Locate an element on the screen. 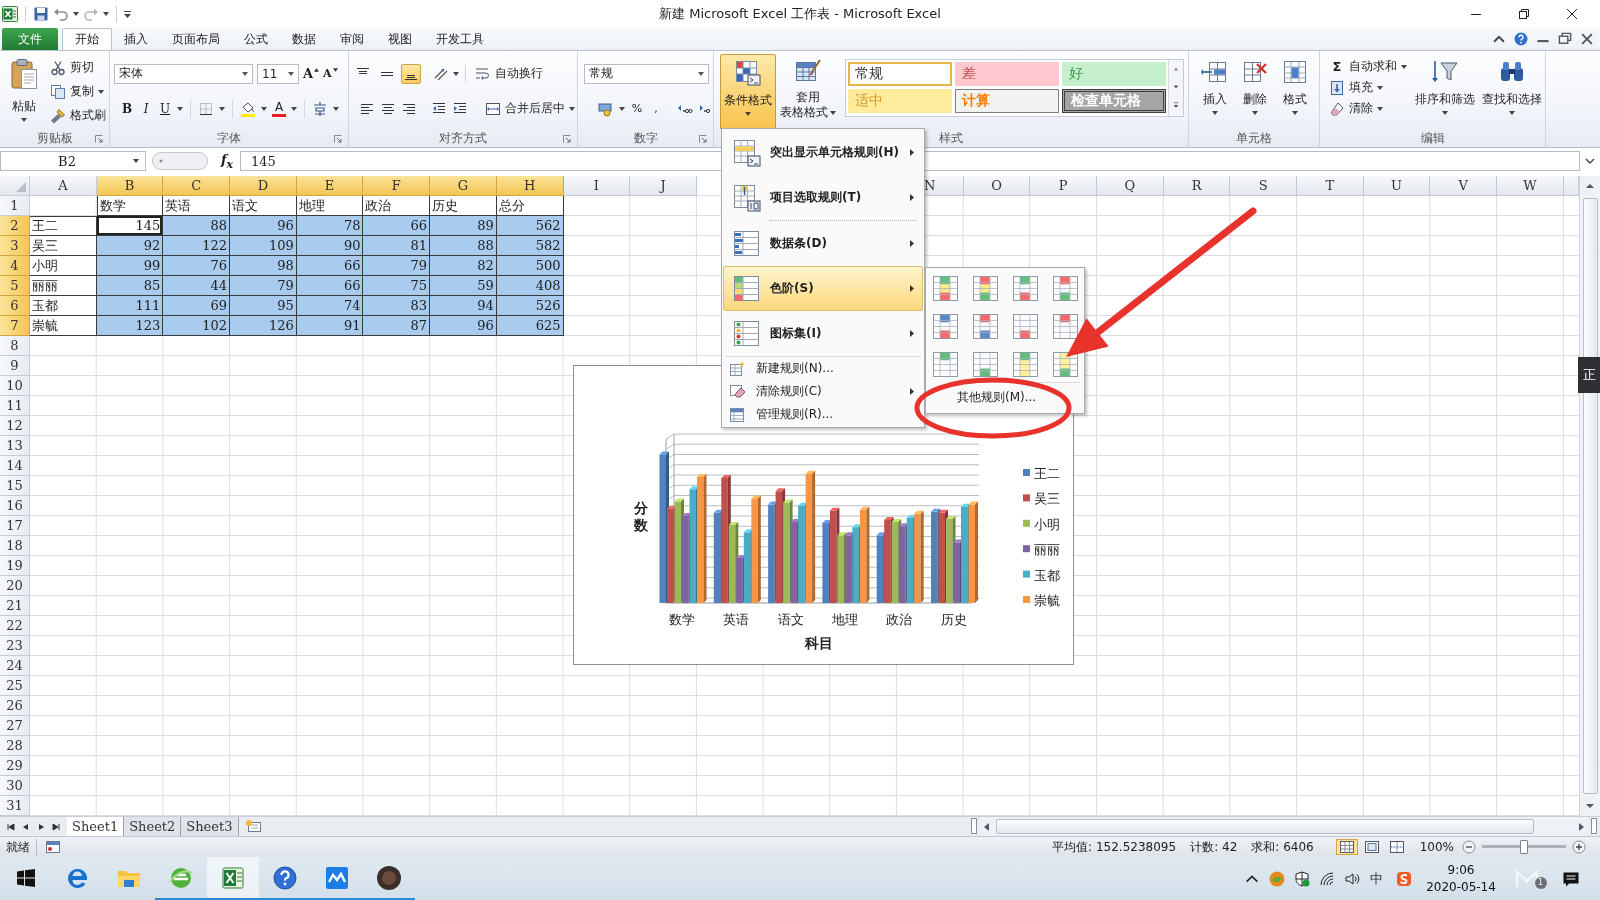 Image resolution: width=1600 pixels, height=900 pixels. group-label: 样式 is located at coordinates (951, 138).